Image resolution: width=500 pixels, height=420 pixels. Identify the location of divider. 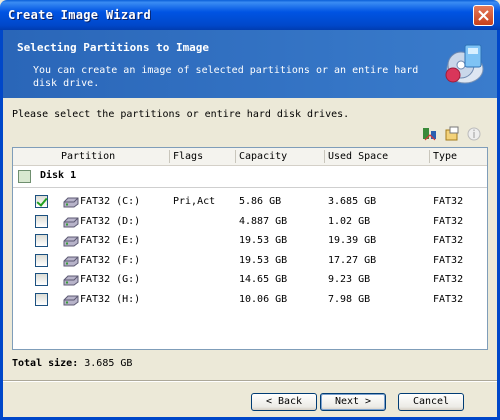
(250, 187).